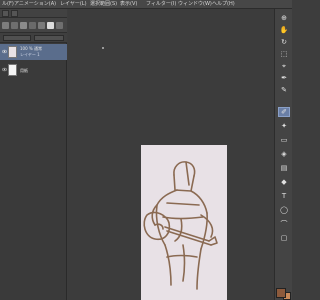  Describe the element at coordinates (5, 13) in the screenshot. I see `panel-menu-button` at that location.